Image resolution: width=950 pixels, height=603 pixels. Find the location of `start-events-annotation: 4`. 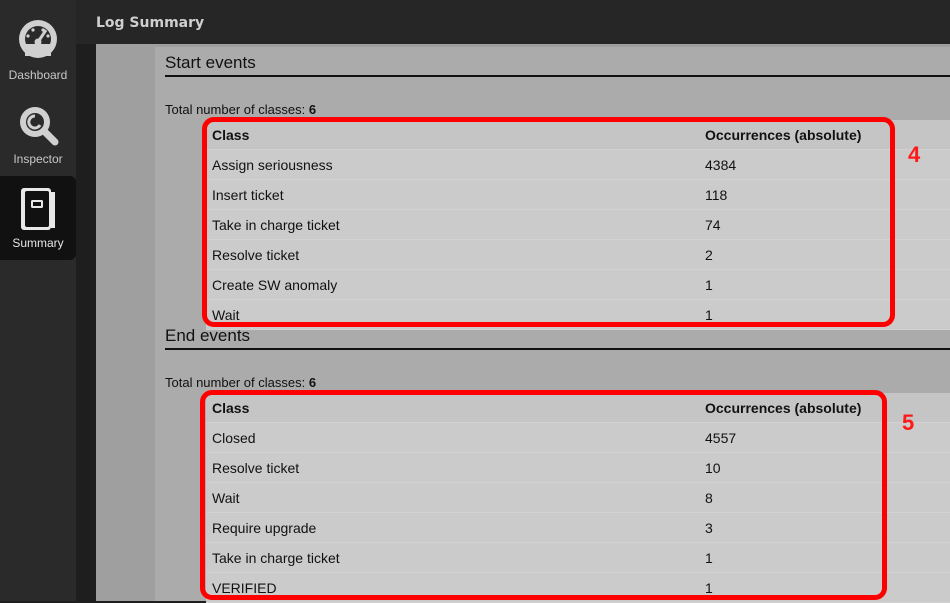

start-events-annotation: 4 is located at coordinates (914, 154).